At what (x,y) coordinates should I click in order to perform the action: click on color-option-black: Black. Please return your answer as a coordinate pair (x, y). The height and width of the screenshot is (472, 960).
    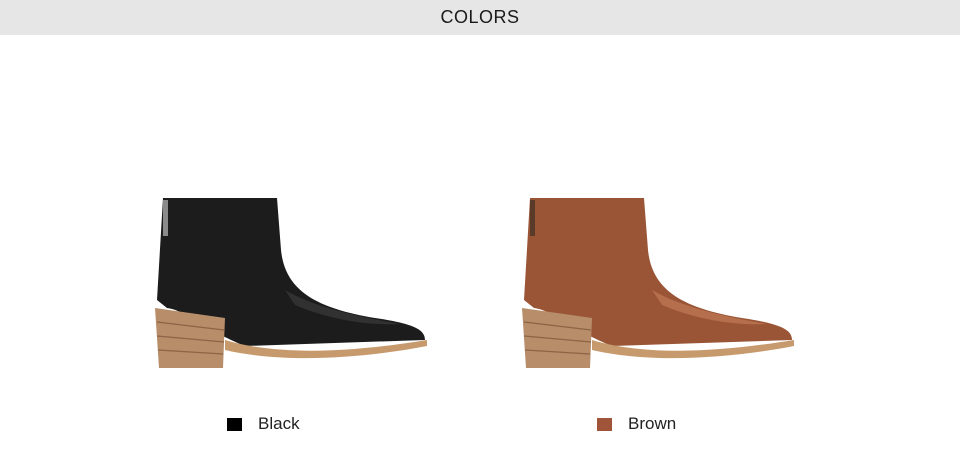
    Looking at the image, I should click on (263, 424).